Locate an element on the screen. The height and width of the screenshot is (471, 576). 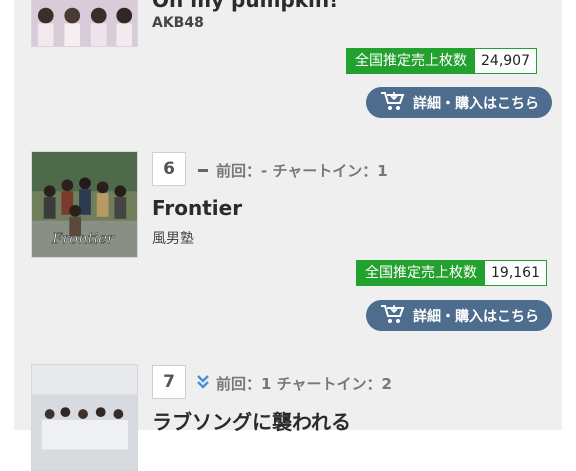
double-chevron-down-icon is located at coordinates (203, 381).